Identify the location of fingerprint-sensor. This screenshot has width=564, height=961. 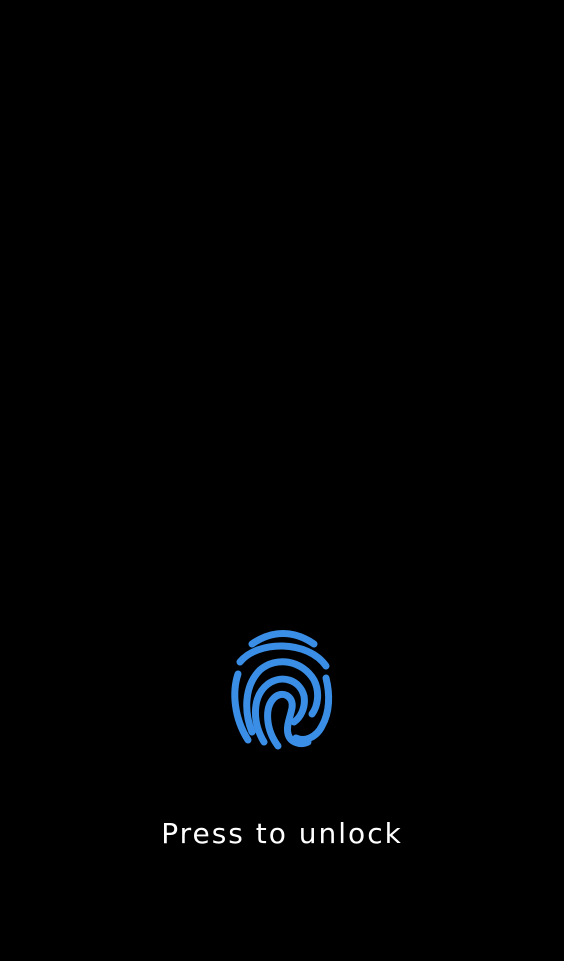
(282, 688).